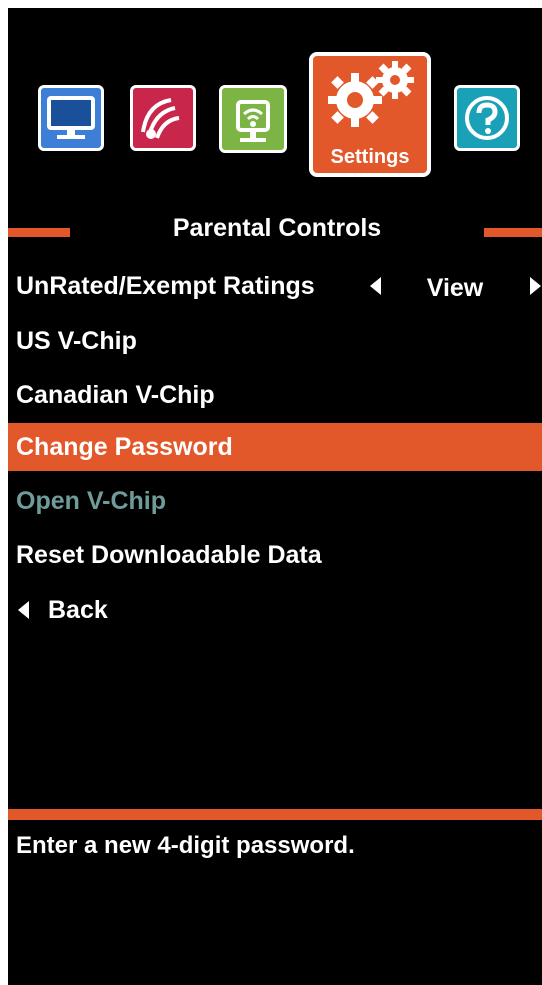 Image resolution: width=542 pixels, height=985 pixels. Describe the element at coordinates (275, 341) in the screenshot. I see `menu-item-us-v-chip: US V-Chip` at that location.